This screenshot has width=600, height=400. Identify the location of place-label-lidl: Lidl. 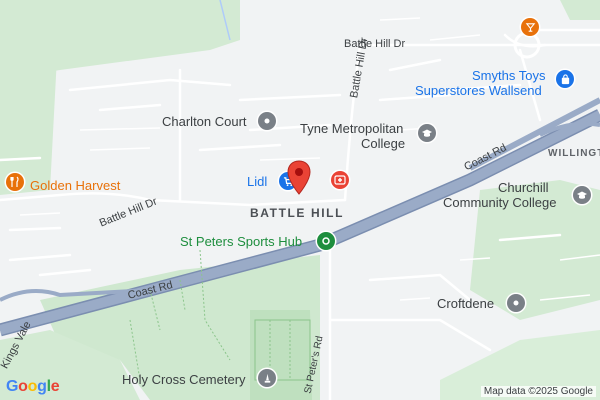
(257, 181).